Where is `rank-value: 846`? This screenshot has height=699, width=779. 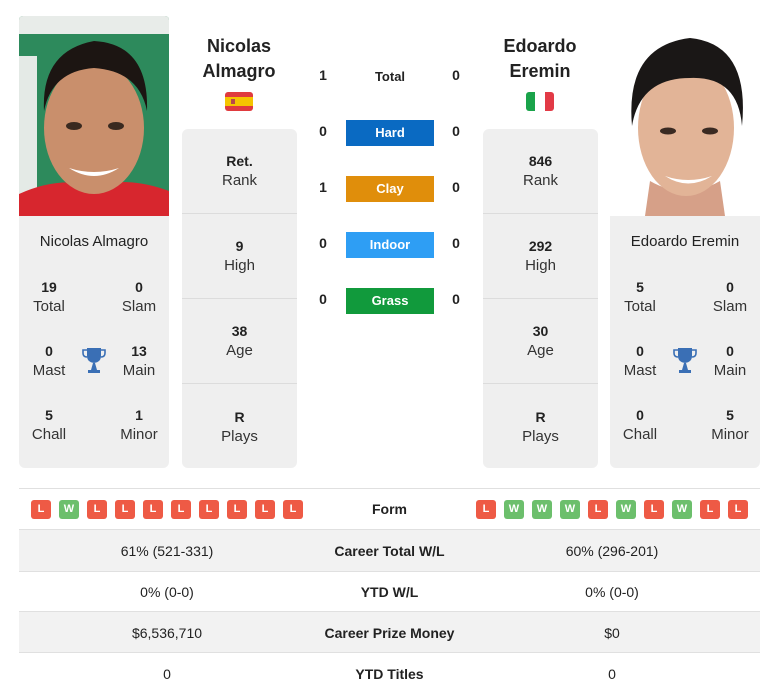
rank-value: 846 is located at coordinates (540, 161).